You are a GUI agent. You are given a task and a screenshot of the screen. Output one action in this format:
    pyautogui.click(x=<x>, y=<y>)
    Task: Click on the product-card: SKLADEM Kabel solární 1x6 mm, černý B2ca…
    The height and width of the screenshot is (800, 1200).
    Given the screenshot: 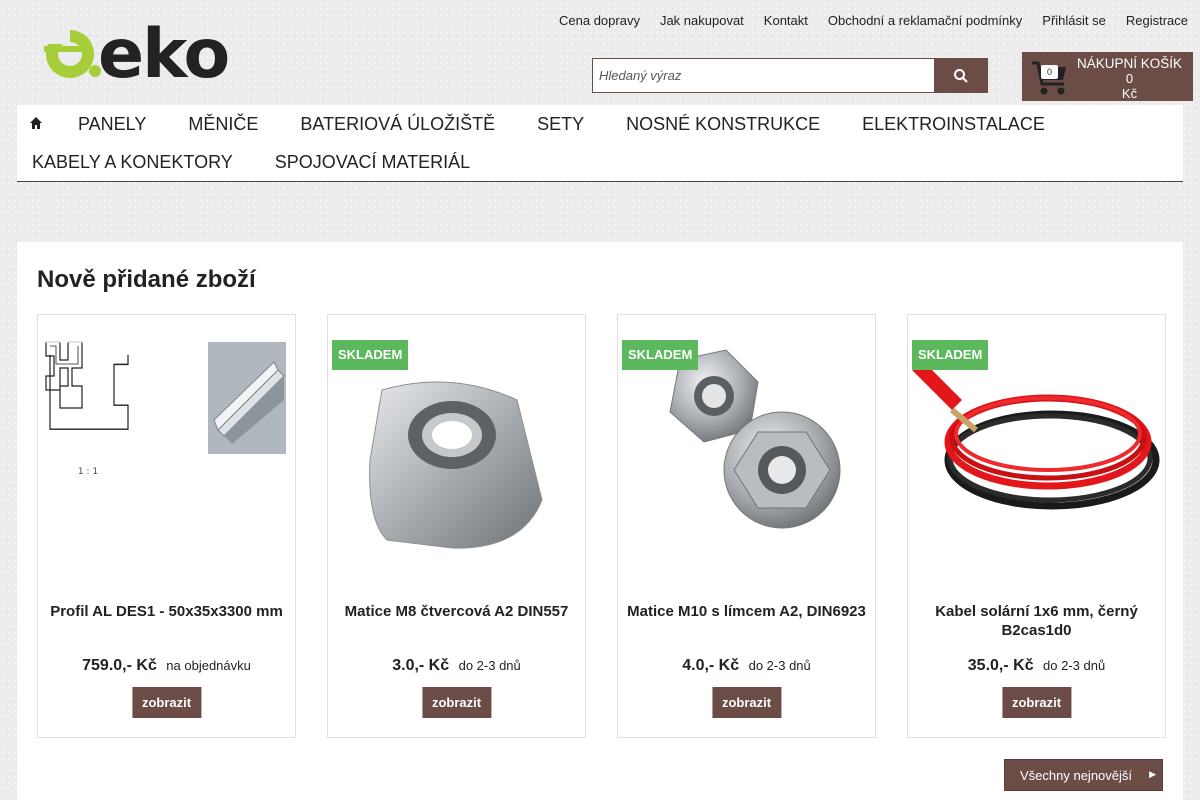 What is the action you would take?
    pyautogui.click(x=1036, y=526)
    